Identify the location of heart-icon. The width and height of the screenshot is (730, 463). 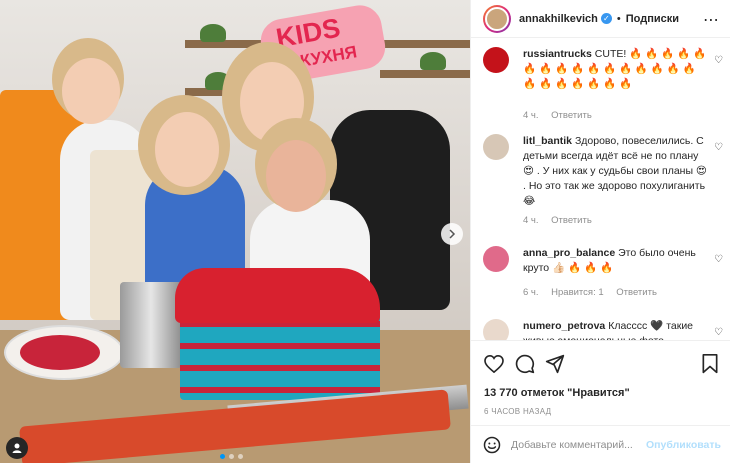
(494, 364).